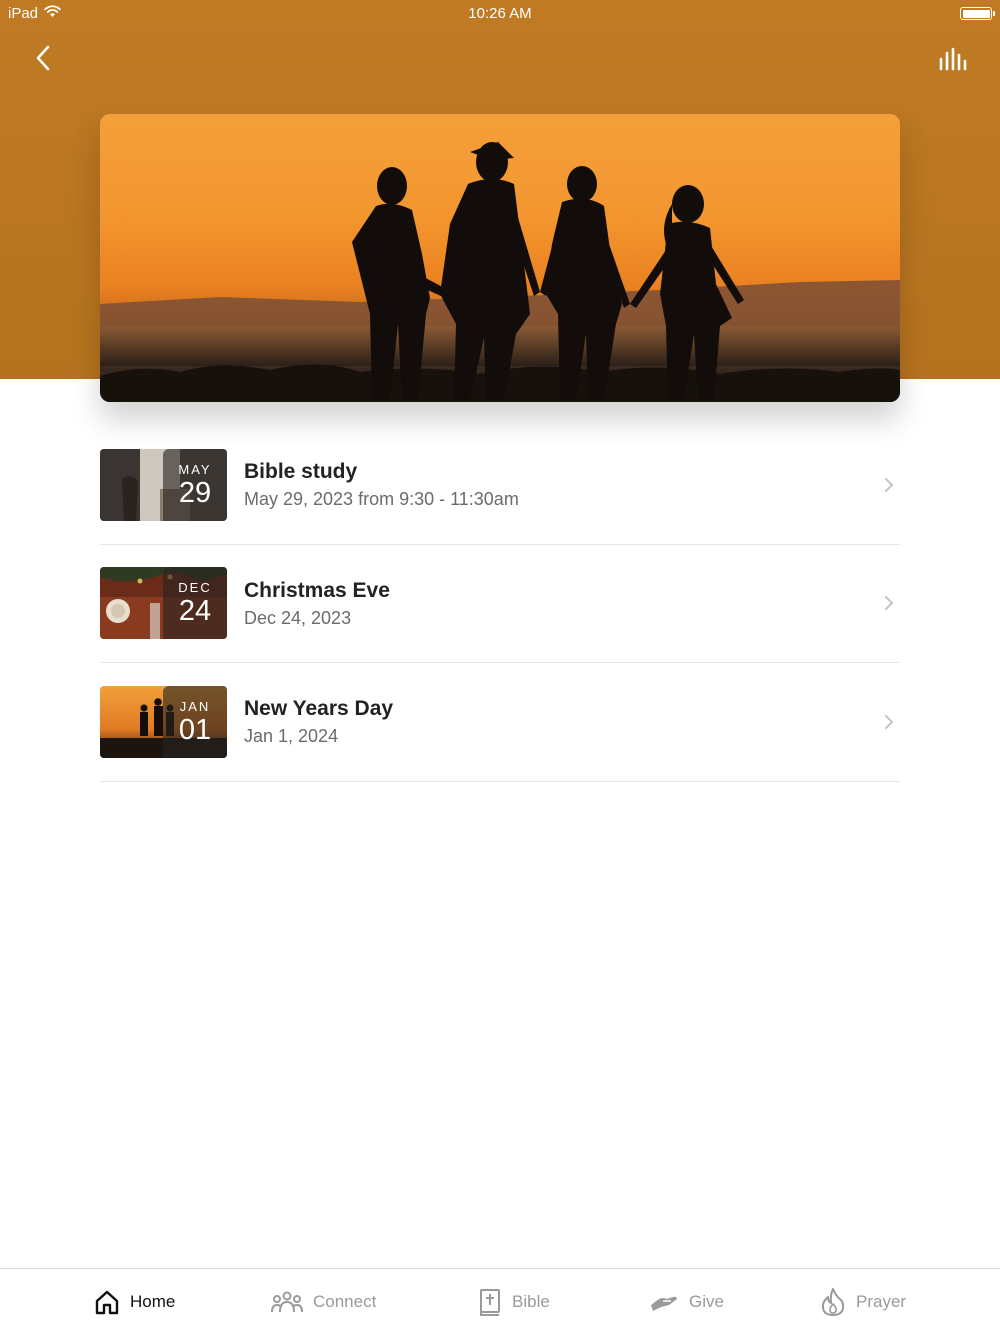 The width and height of the screenshot is (1000, 1334). I want to click on event-thumbnail: MAY 29, so click(163, 484).